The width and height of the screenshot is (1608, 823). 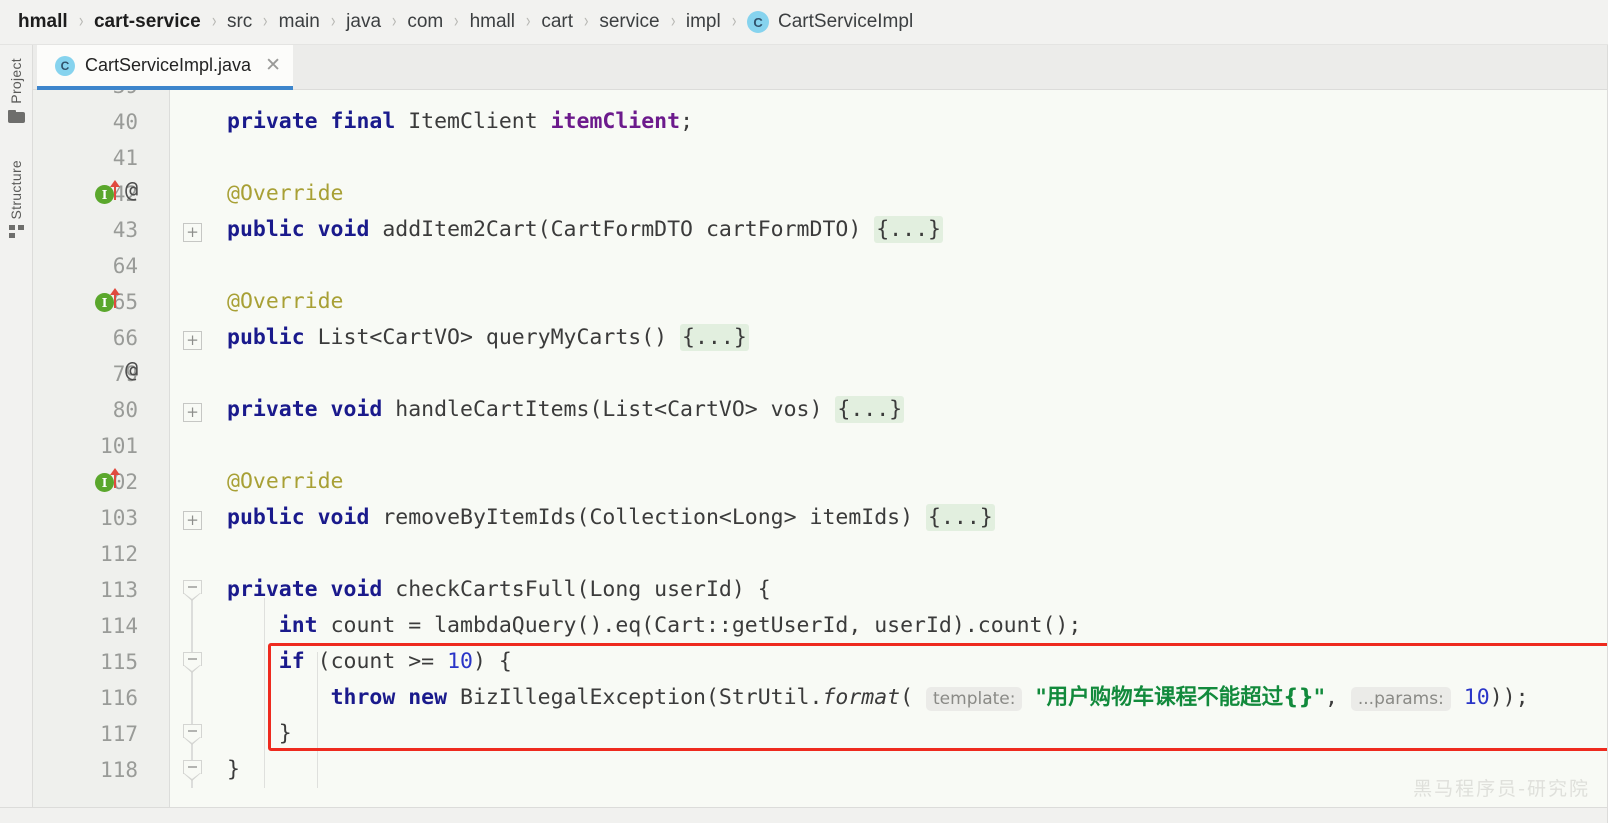 I want to click on line-number: 113, so click(x=119, y=590).